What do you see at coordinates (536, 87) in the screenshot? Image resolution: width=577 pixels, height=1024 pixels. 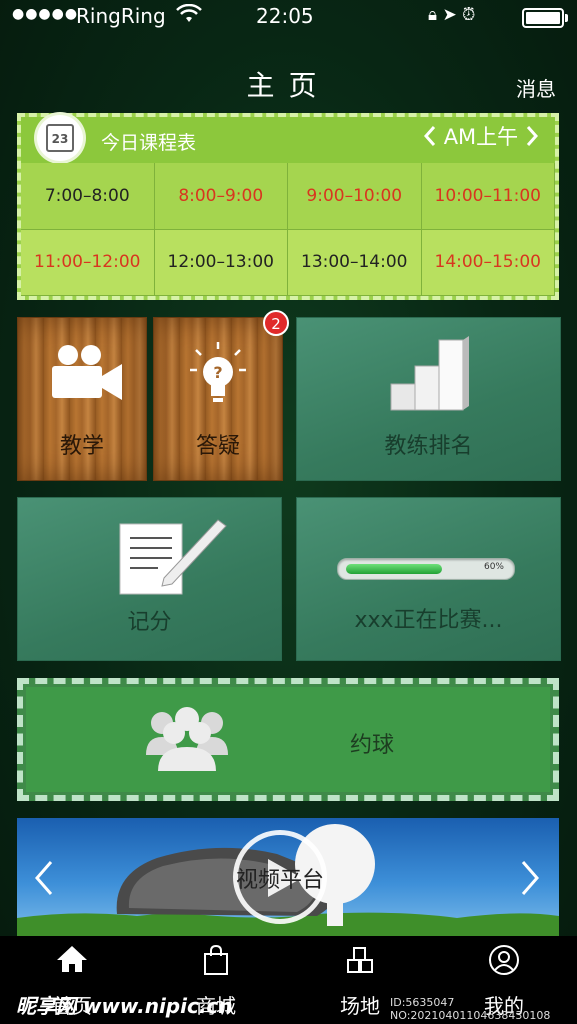 I see `messages-button: 消息` at bounding box center [536, 87].